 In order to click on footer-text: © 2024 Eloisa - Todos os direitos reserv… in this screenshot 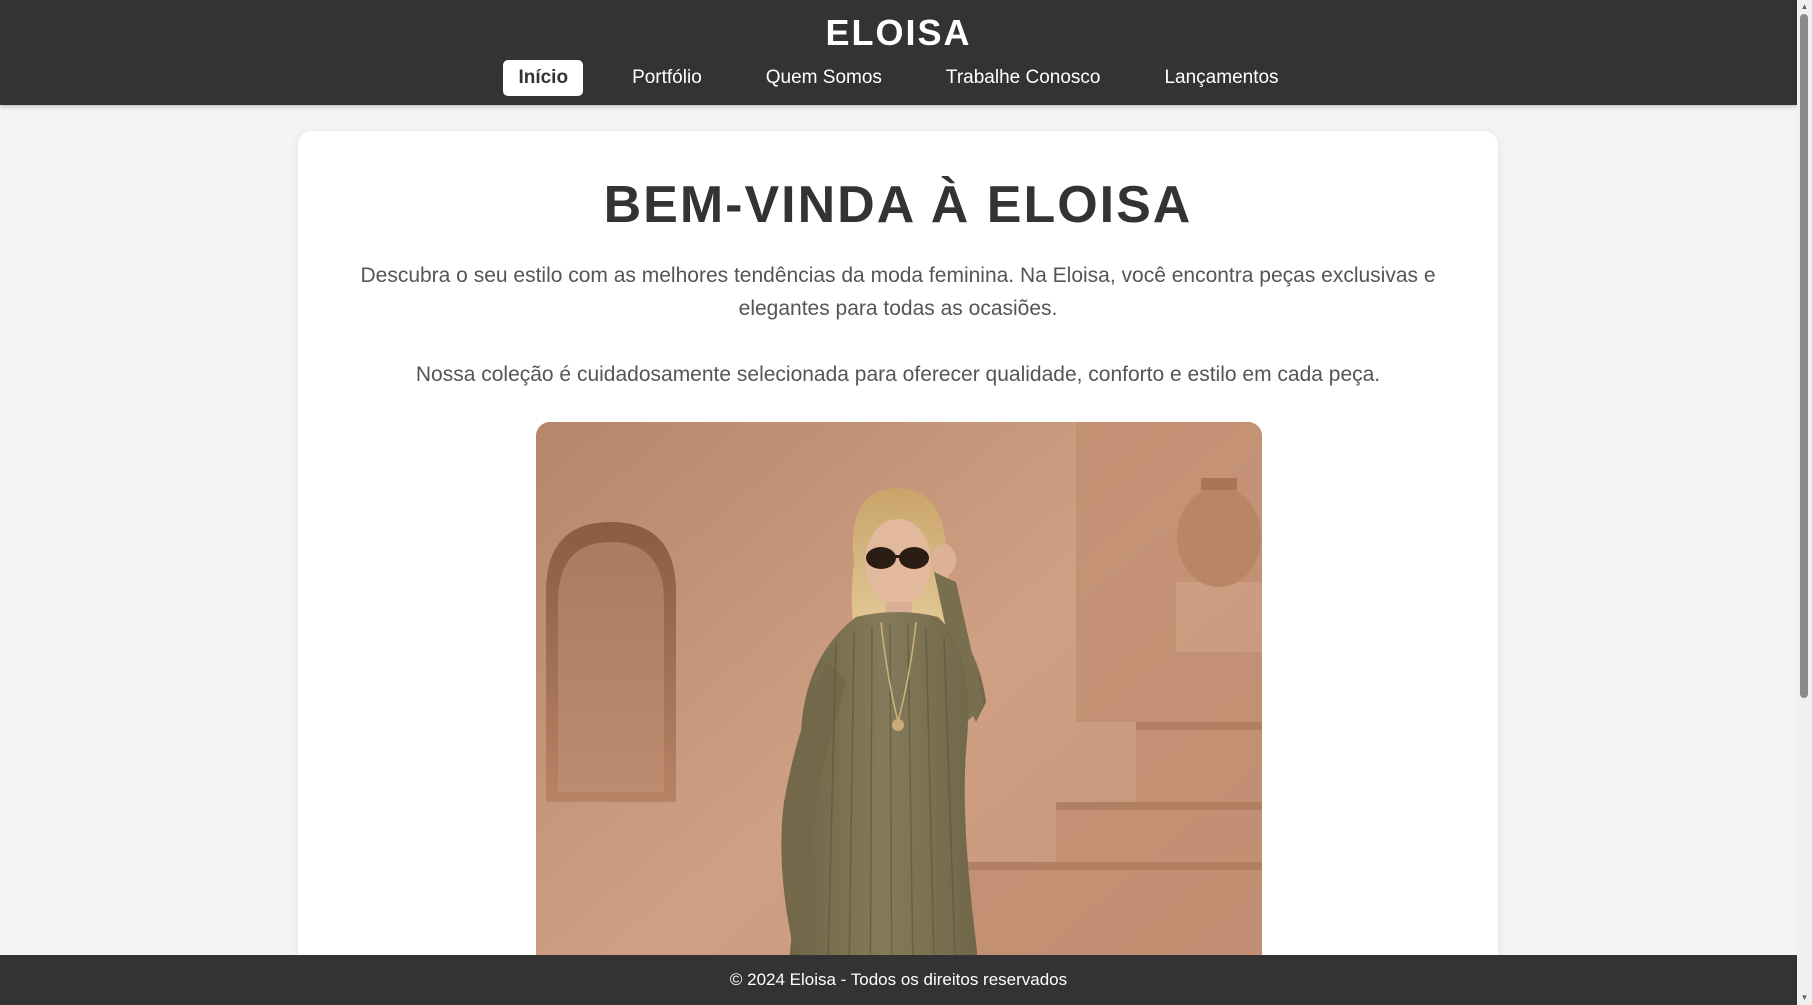, I will do `click(898, 979)`.